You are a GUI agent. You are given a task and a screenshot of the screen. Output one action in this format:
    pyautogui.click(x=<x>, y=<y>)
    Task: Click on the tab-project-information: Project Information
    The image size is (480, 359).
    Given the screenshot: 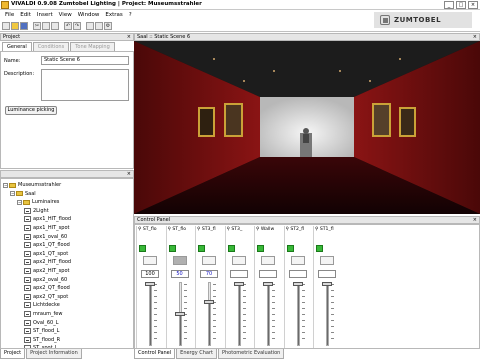 What is the action you would take?
    pyautogui.click(x=54, y=354)
    